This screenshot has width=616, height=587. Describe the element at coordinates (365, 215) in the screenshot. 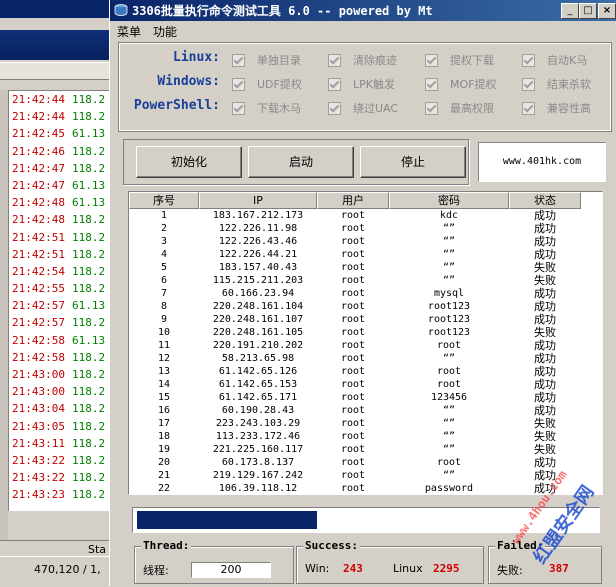

I see `table-row: 1 183.167.212.173 root kdc 成功` at that location.